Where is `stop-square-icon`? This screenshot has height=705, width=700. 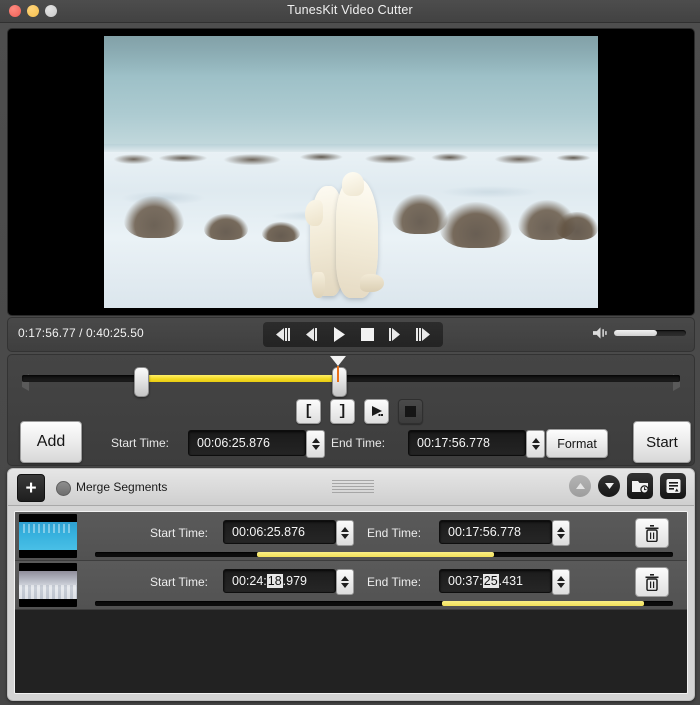 stop-square-icon is located at coordinates (410, 411).